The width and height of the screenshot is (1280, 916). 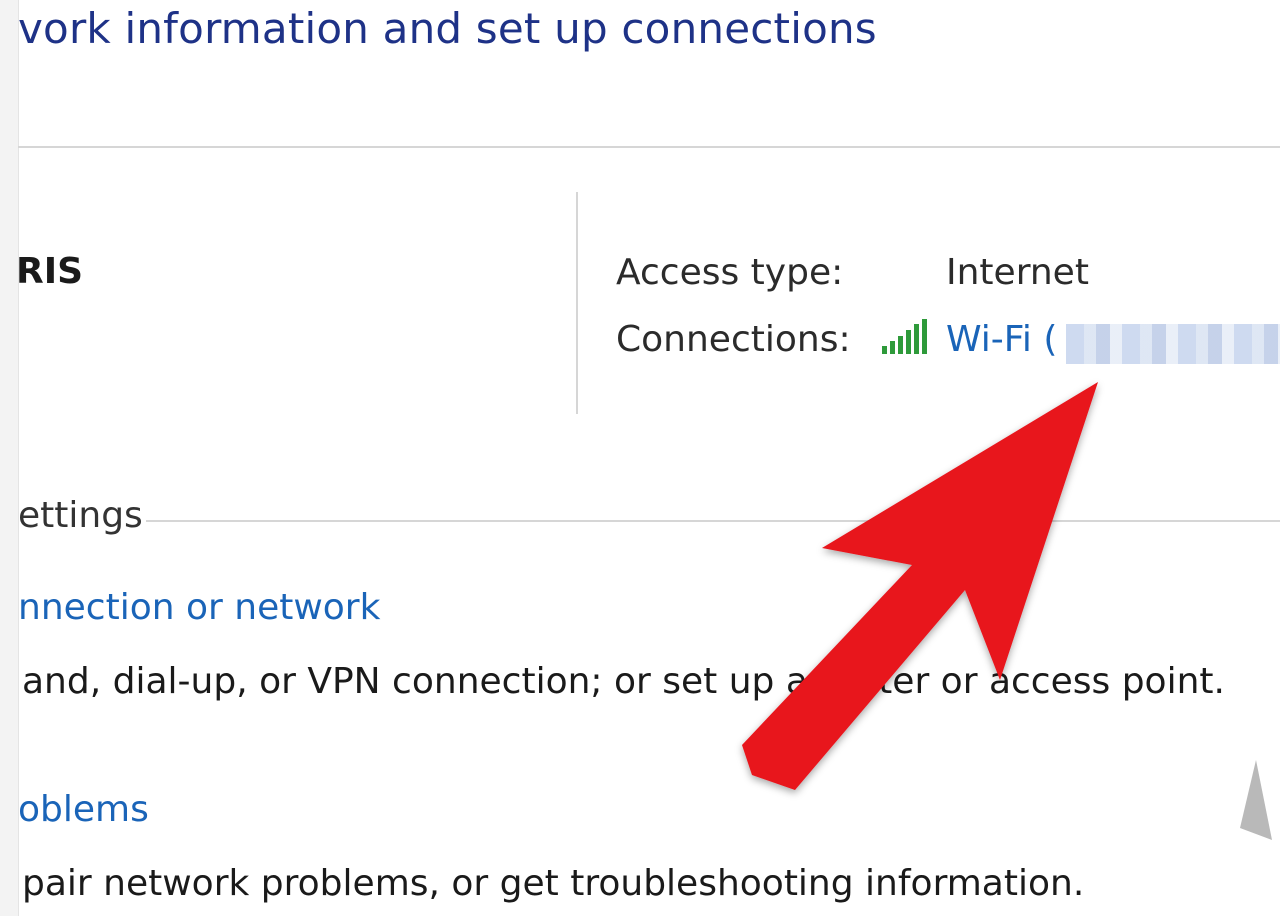 What do you see at coordinates (1017, 272) in the screenshot?
I see `access-type-value: Internet` at bounding box center [1017, 272].